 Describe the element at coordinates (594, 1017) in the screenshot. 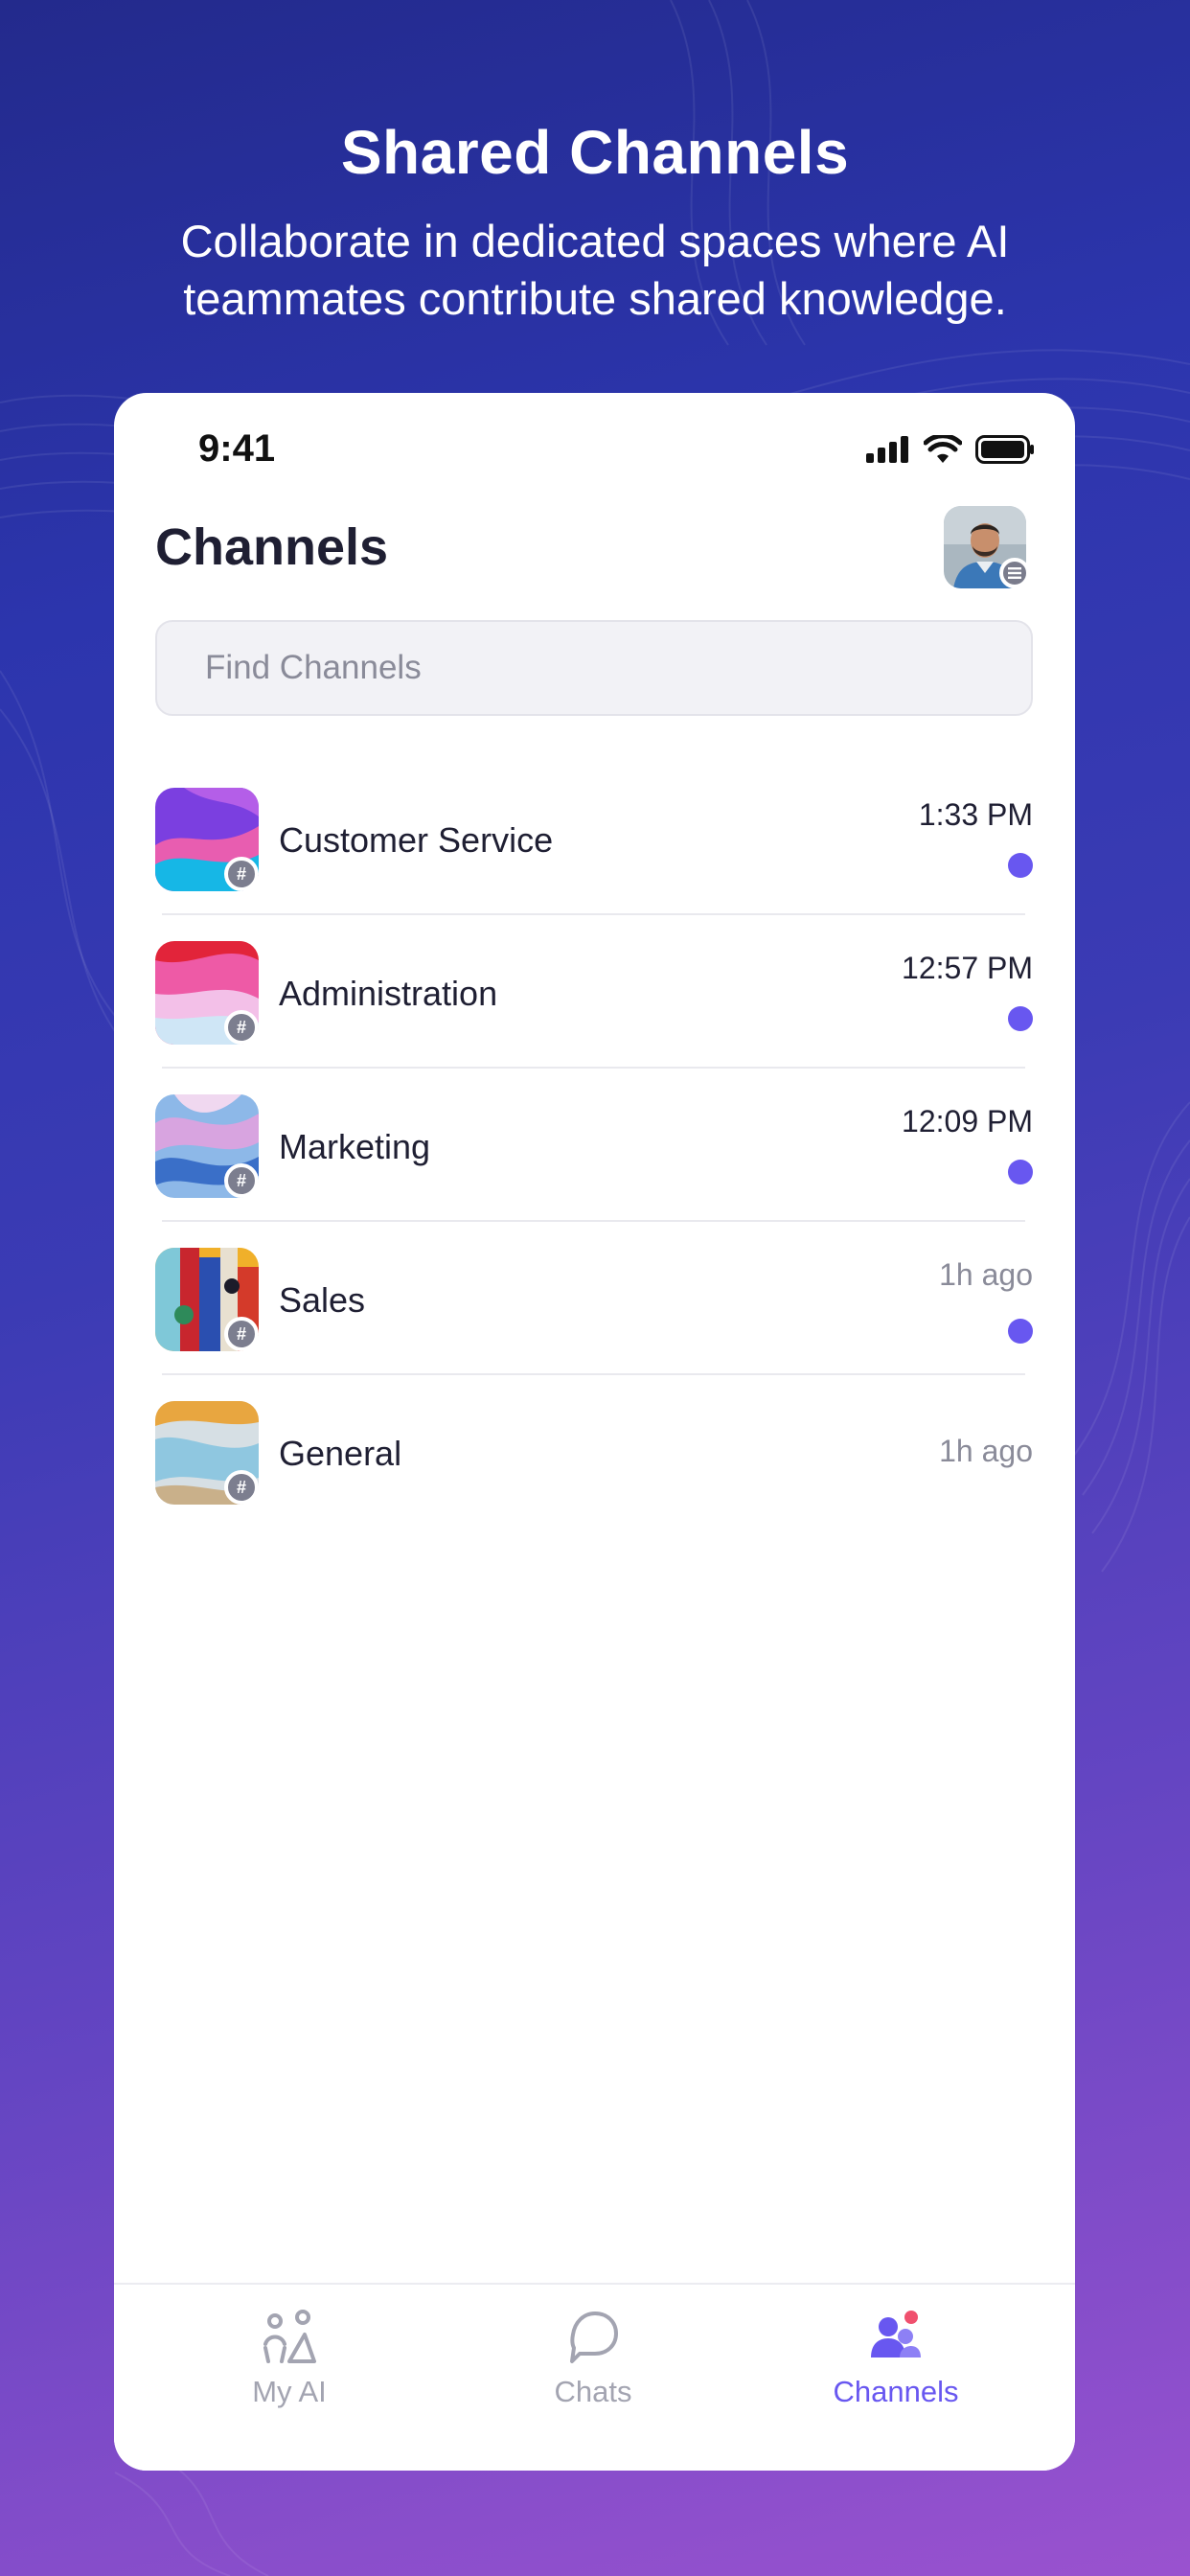

I see `channel-row: # Administration 12:57 PM` at that location.